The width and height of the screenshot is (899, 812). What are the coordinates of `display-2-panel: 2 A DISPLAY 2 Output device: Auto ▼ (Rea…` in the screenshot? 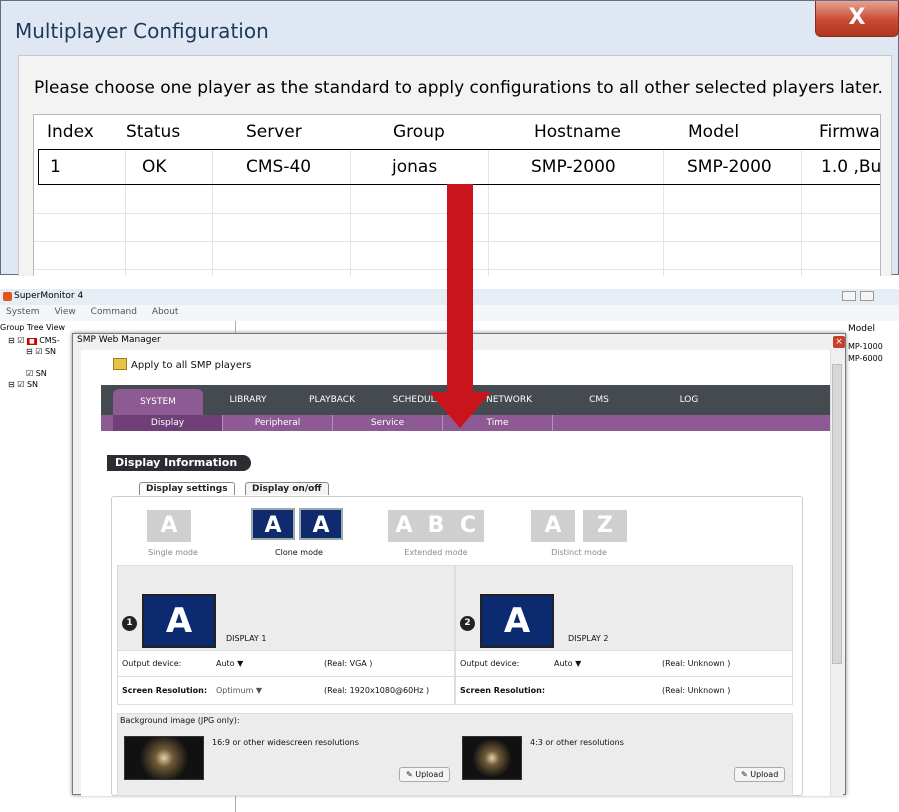 It's located at (624, 635).